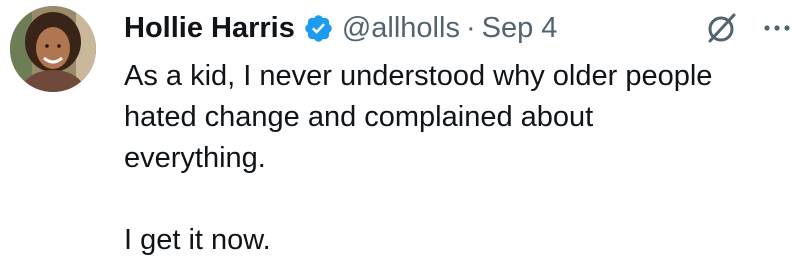  What do you see at coordinates (722, 28) in the screenshot?
I see `grok-icon` at bounding box center [722, 28].